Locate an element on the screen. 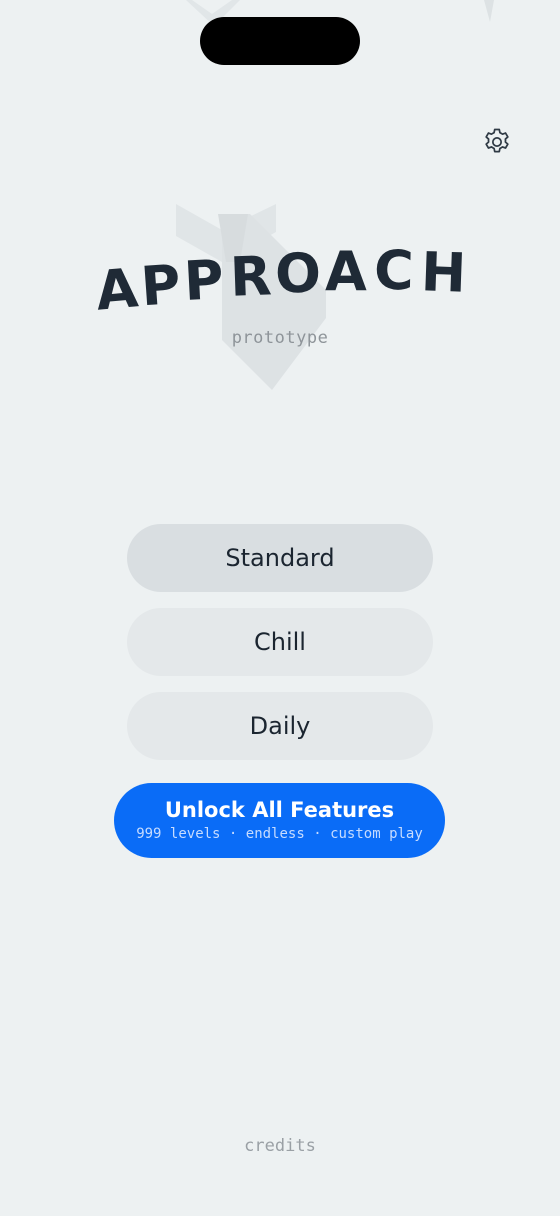 The height and width of the screenshot is (1216, 560). gear-icon is located at coordinates (497, 140).